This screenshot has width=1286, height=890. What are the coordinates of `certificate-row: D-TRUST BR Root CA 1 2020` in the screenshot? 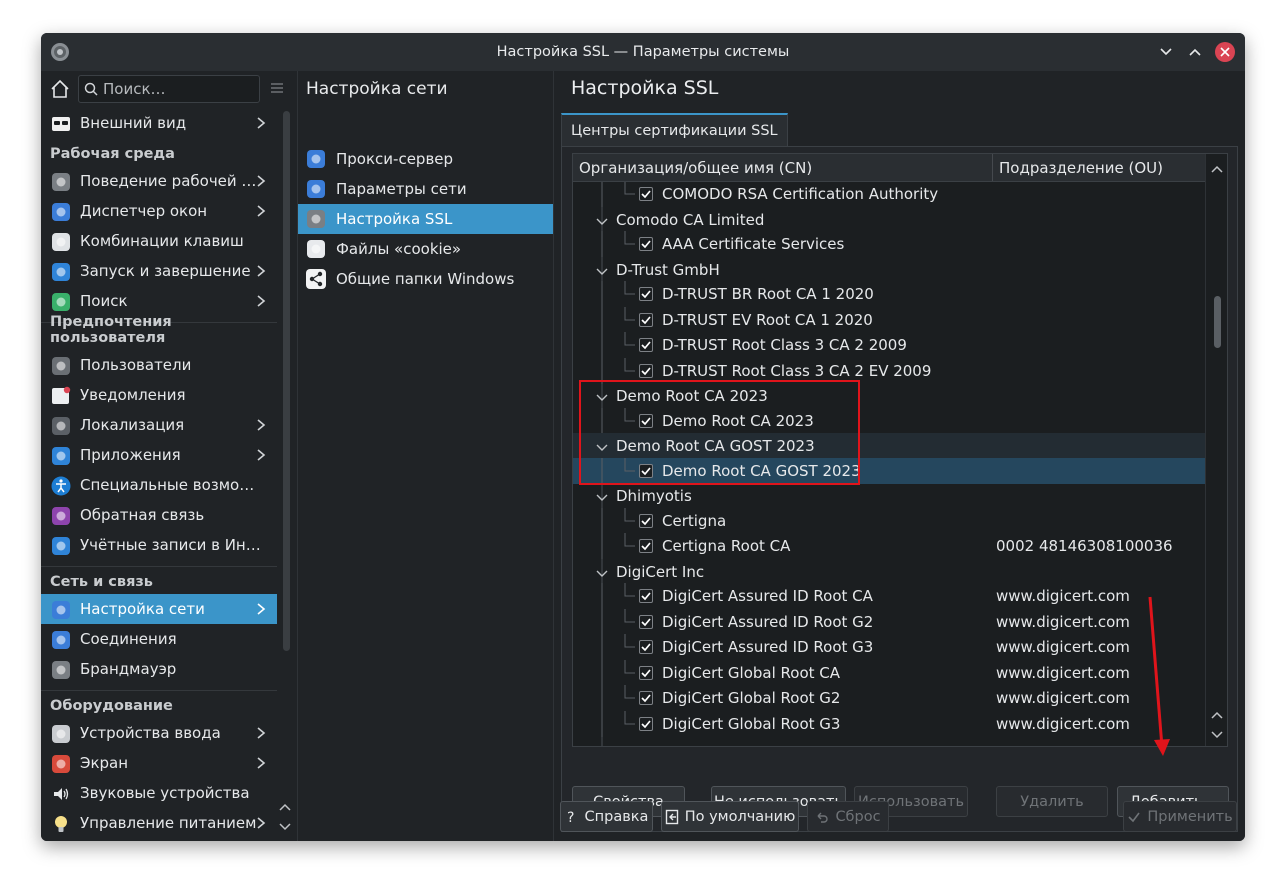 It's located at (890, 294).